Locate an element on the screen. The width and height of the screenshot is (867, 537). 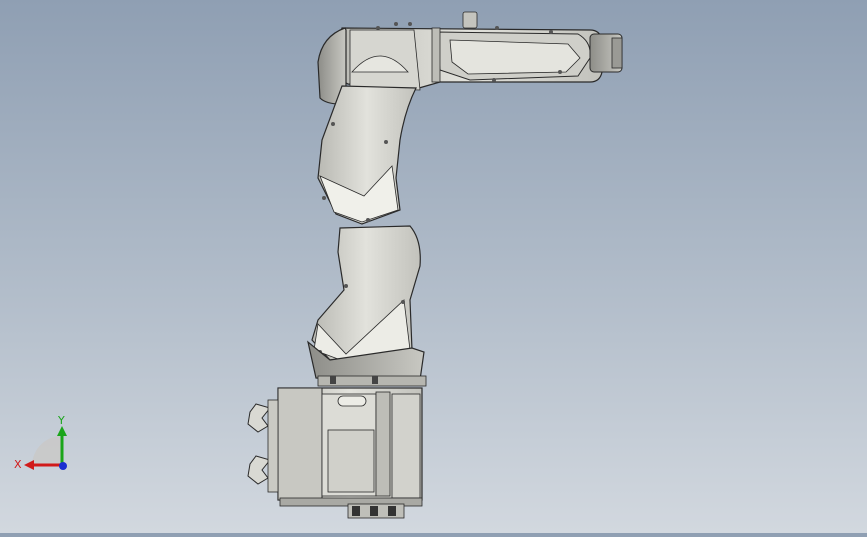
y-axis-label: Y is located at coordinates (61, 420).